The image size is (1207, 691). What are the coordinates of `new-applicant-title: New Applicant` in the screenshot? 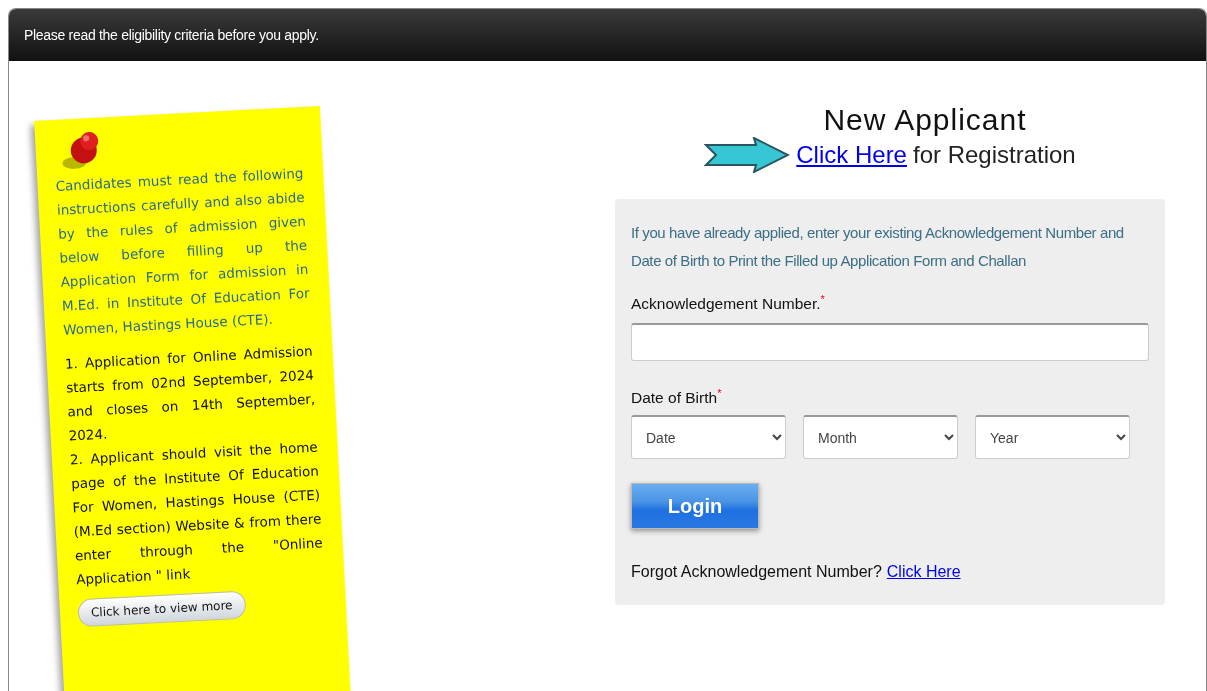 It's located at (925, 120).